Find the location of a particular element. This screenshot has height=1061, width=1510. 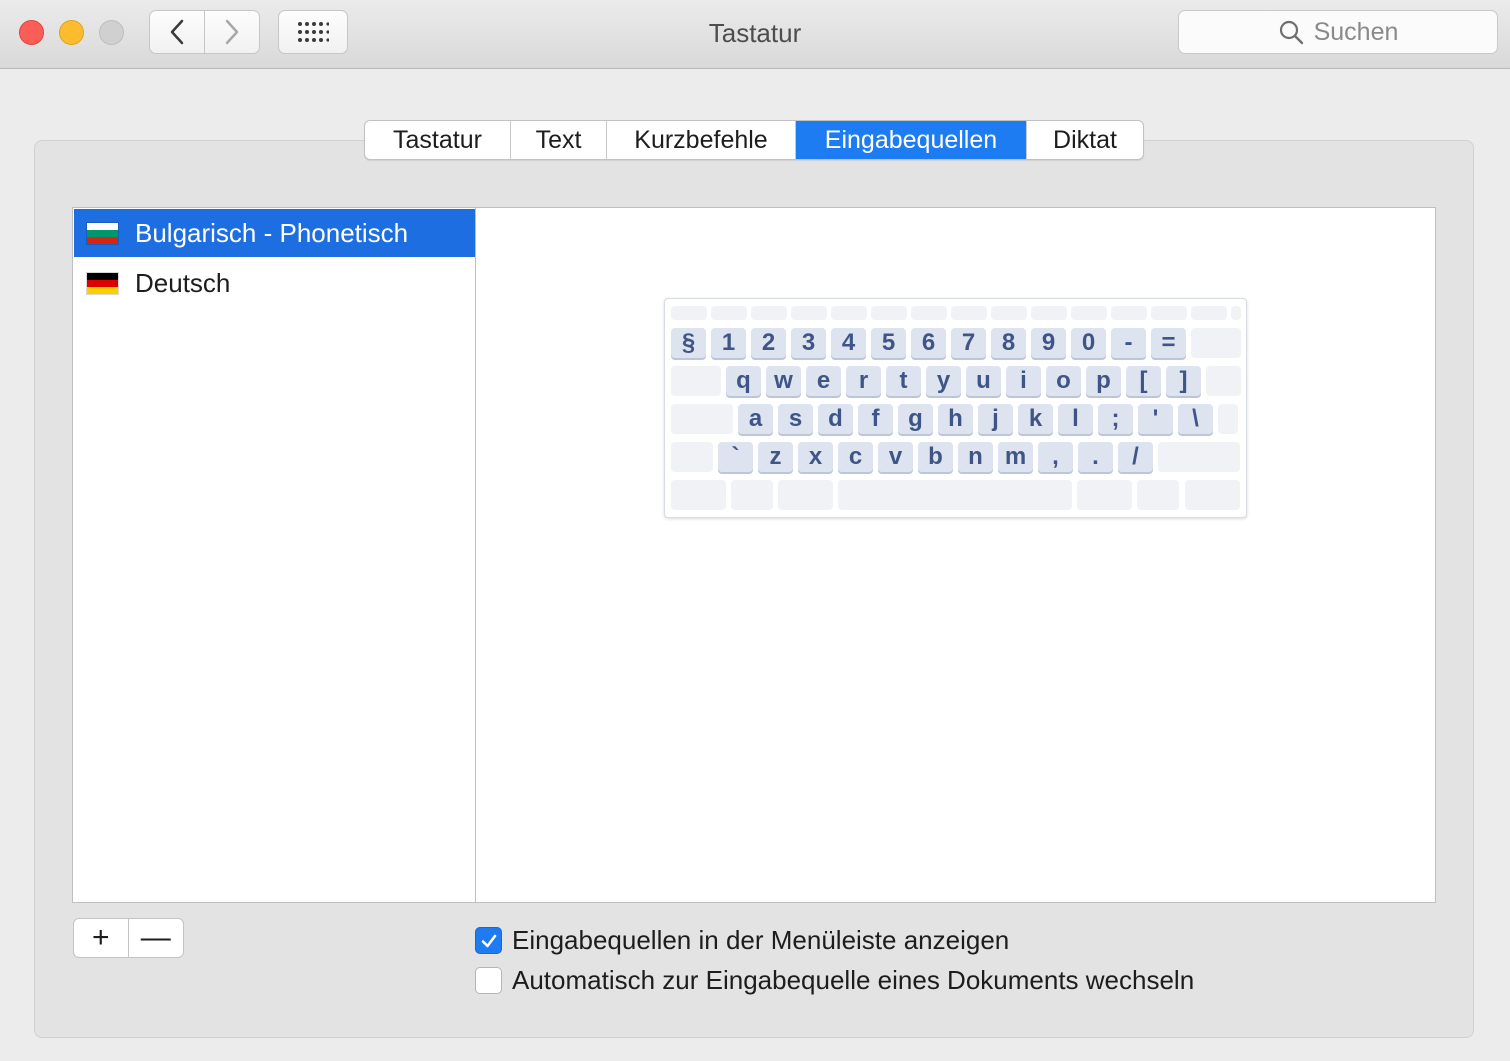

keyboard-key: 5 is located at coordinates (888, 343).